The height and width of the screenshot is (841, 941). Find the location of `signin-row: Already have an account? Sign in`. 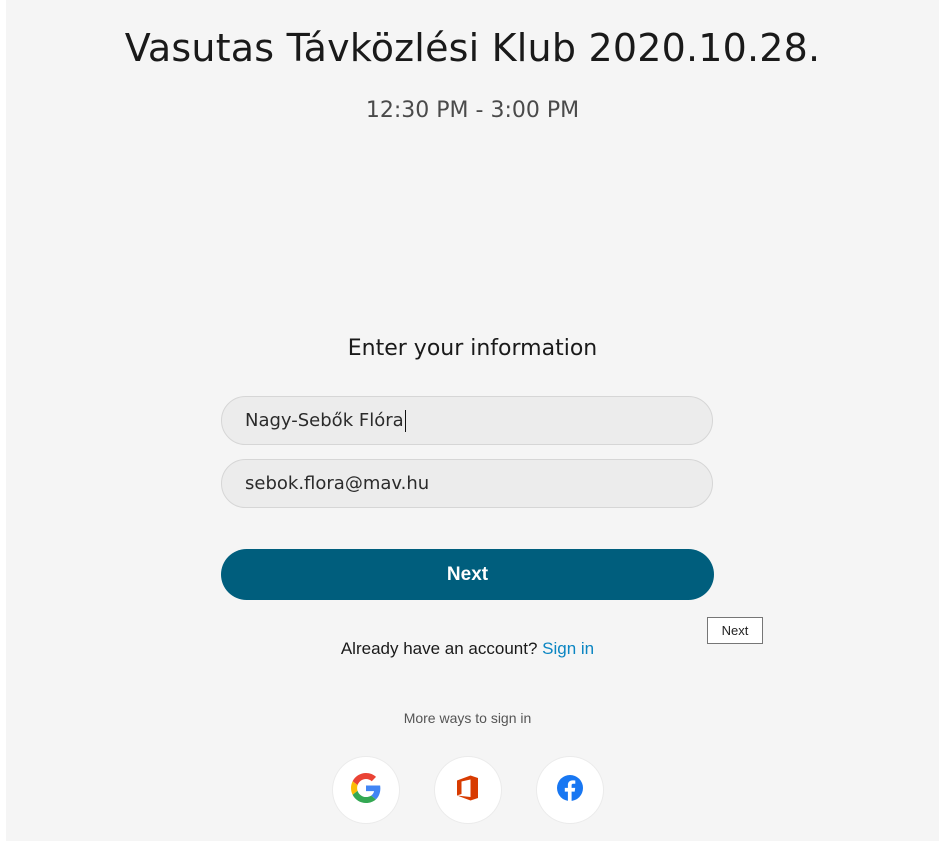

signin-row: Already have an account? Sign in is located at coordinates (467, 649).